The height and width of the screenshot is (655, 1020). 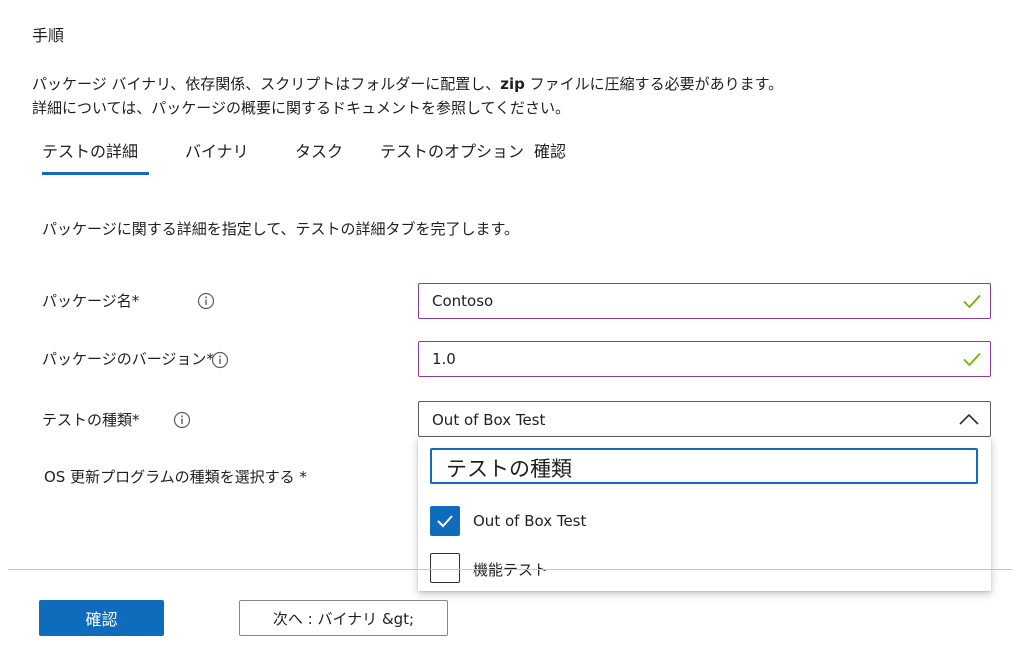 I want to click on page-heading: 手順, so click(x=48, y=35).